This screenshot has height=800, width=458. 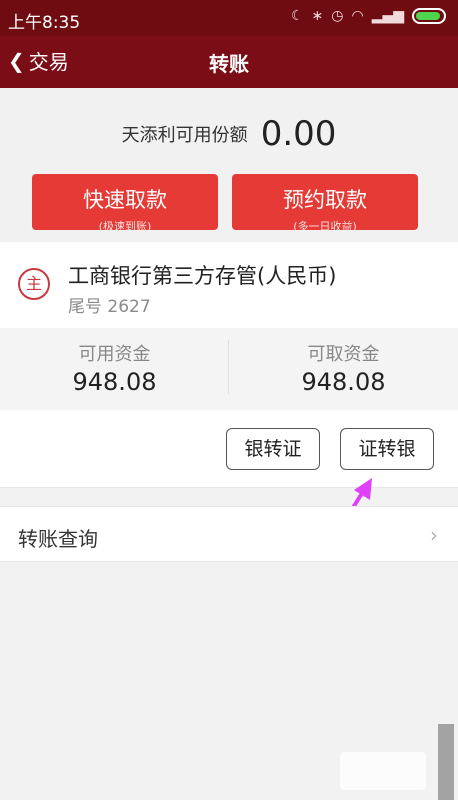 I want to click on battery-icon, so click(x=429, y=16).